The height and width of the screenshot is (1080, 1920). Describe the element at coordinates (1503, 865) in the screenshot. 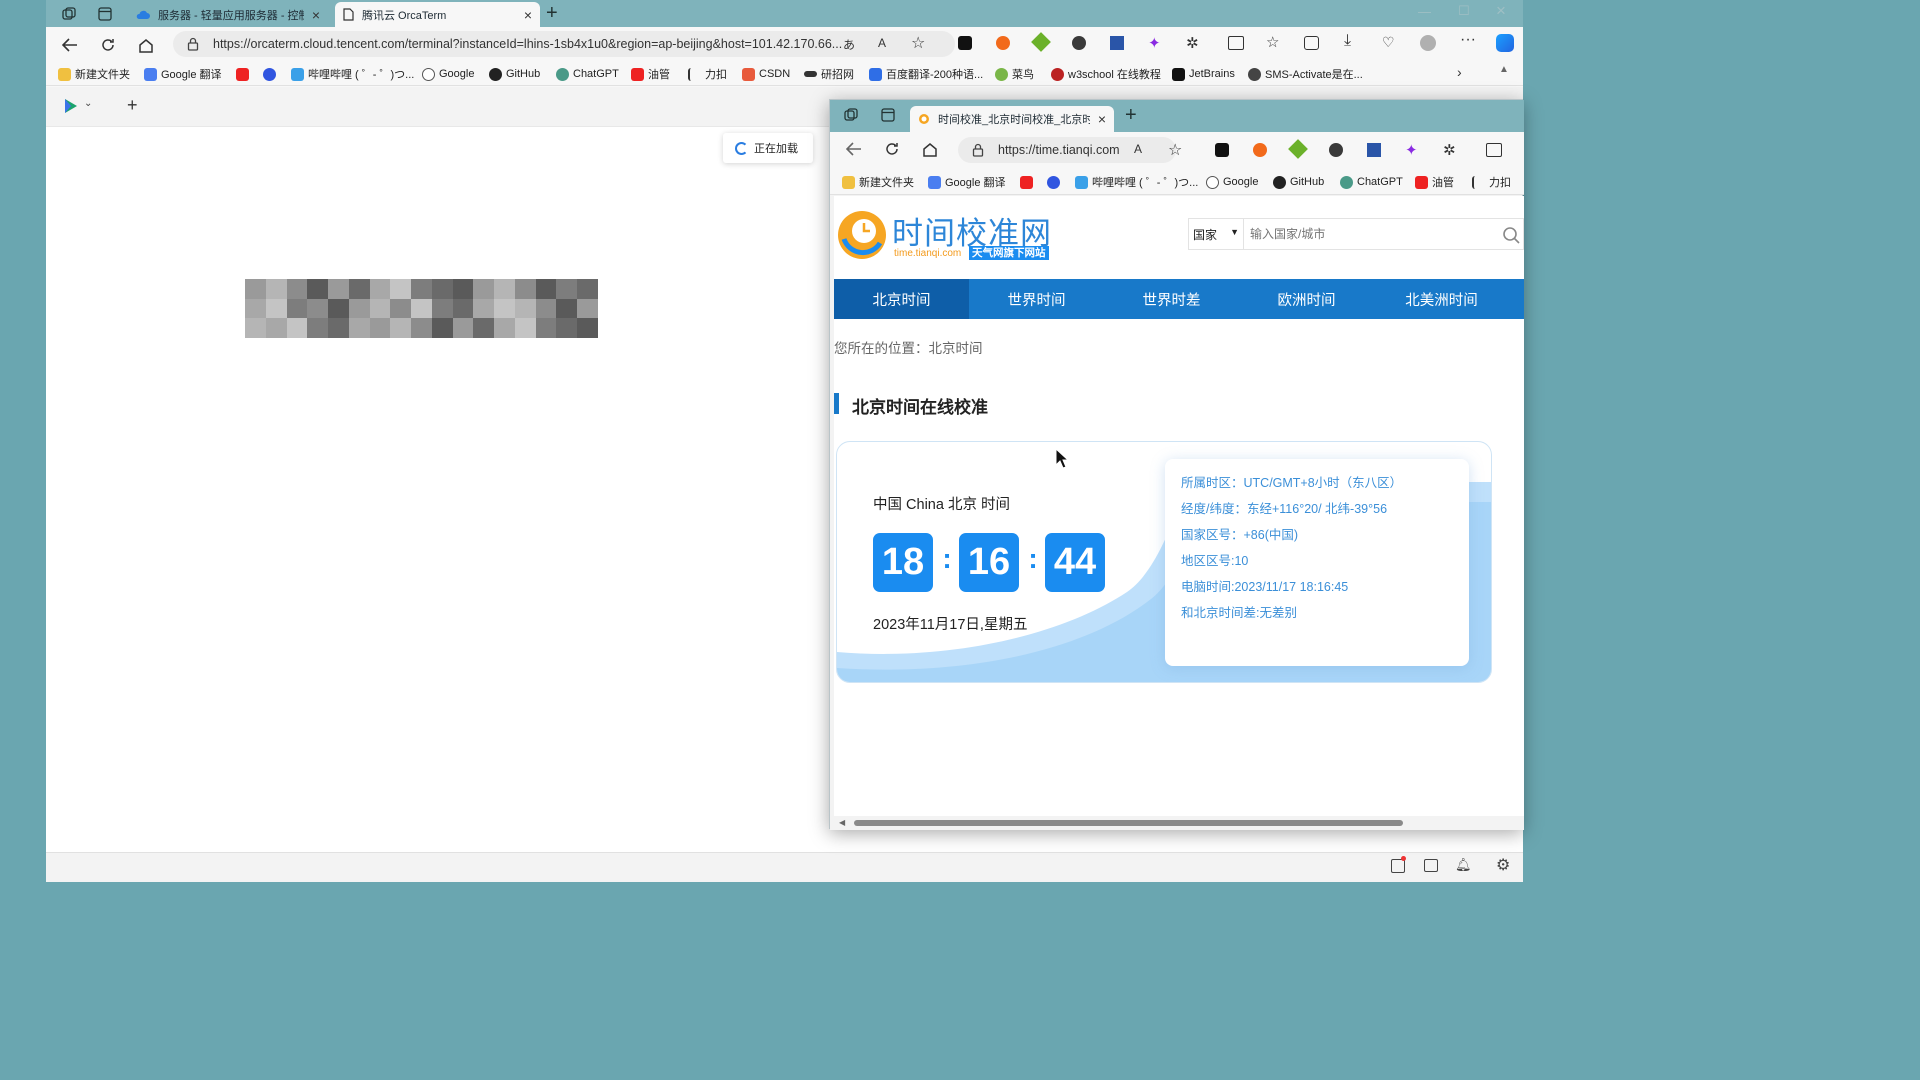

I see `settings-gear-icon: ⚙` at that location.